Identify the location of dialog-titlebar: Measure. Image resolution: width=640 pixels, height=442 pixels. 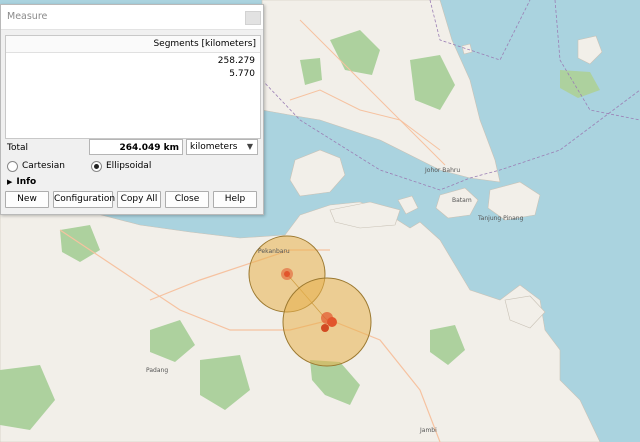
(132, 17).